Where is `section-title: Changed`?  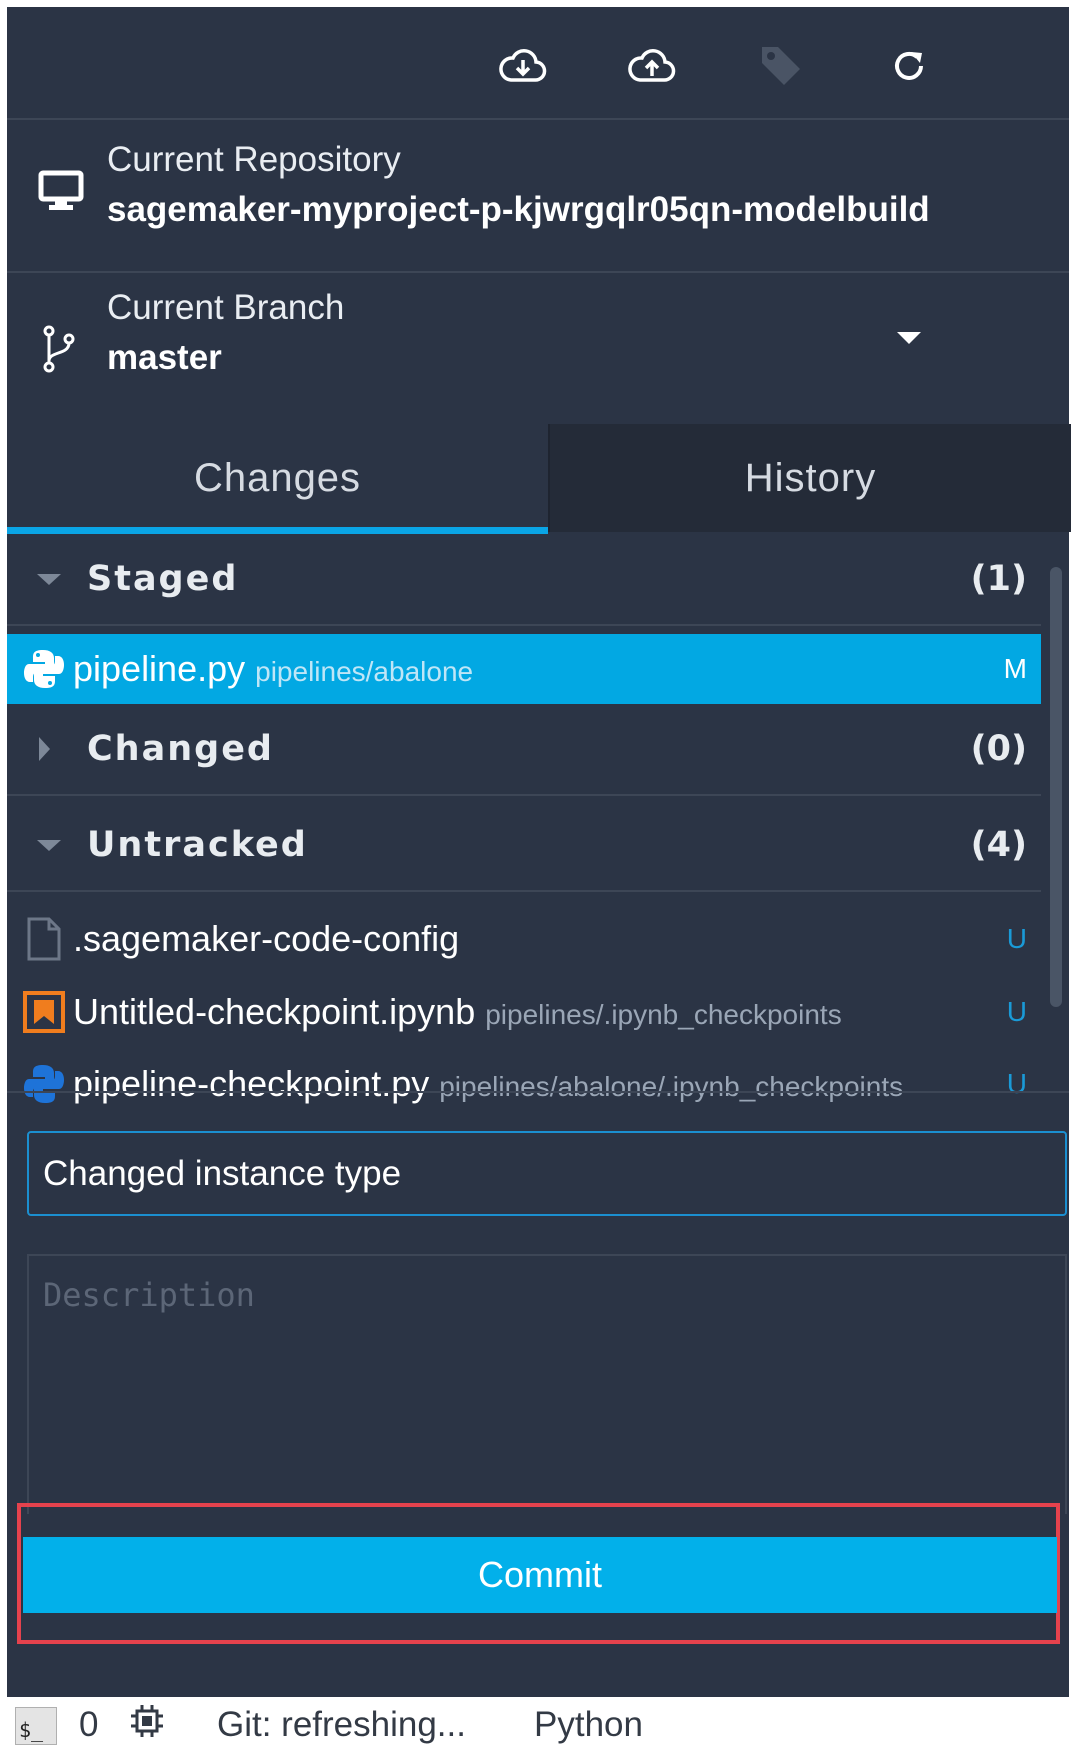 section-title: Changed is located at coordinates (180, 749).